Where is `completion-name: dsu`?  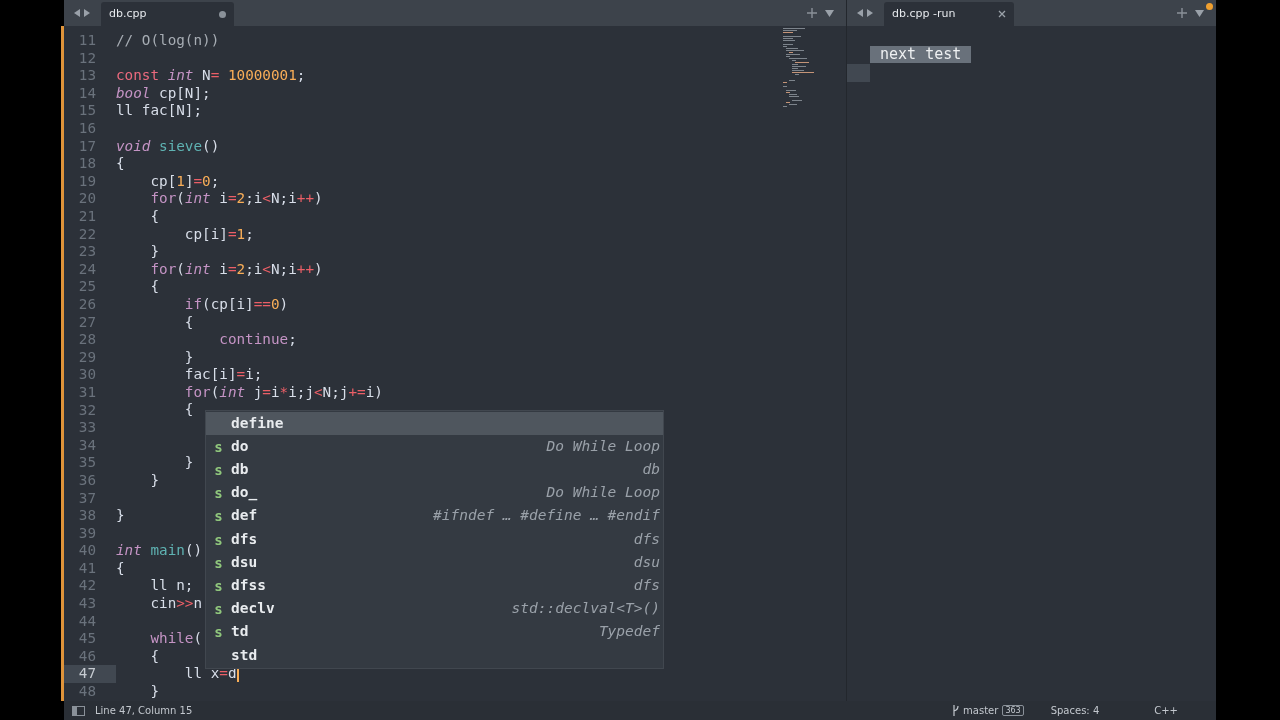 completion-name: dsu is located at coordinates (244, 562).